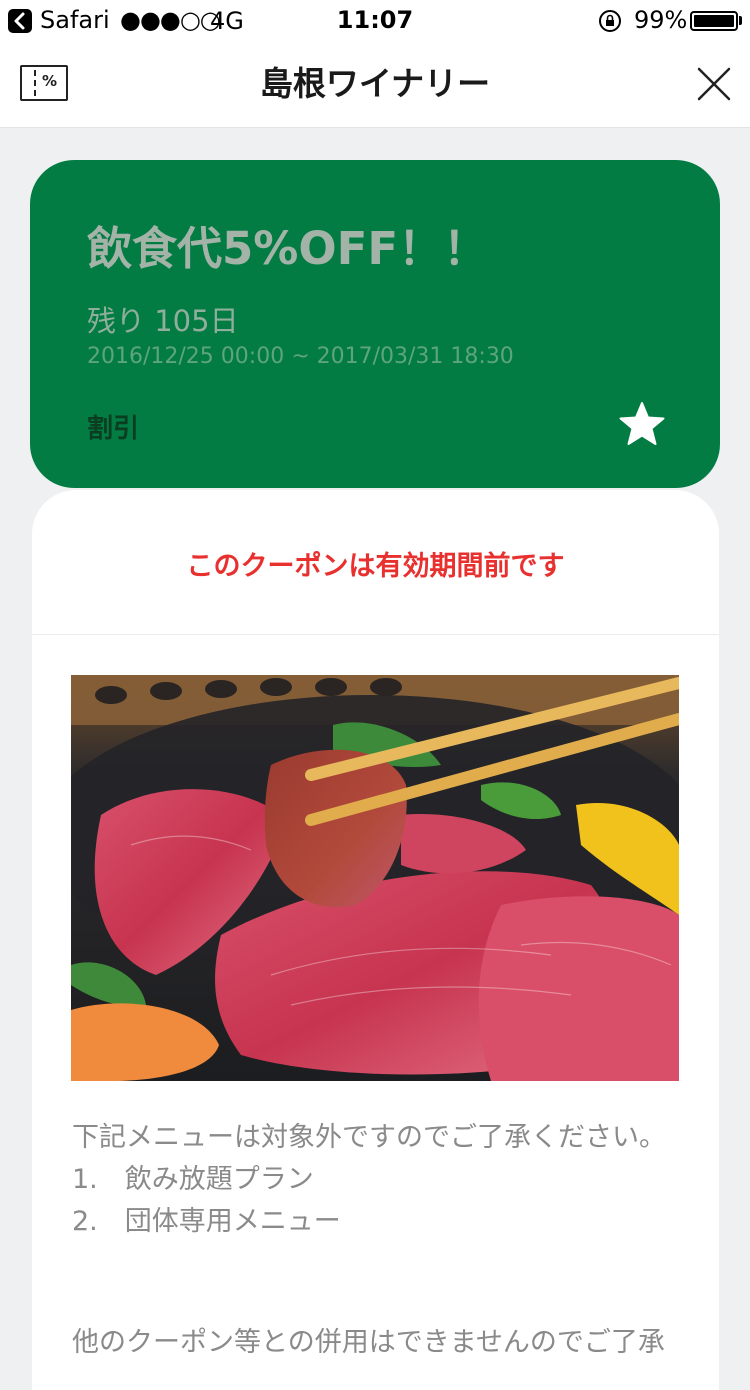 The height and width of the screenshot is (1390, 750). What do you see at coordinates (193, 1179) in the screenshot?
I see `excluded-item: 1. 飲み放題プラン` at bounding box center [193, 1179].